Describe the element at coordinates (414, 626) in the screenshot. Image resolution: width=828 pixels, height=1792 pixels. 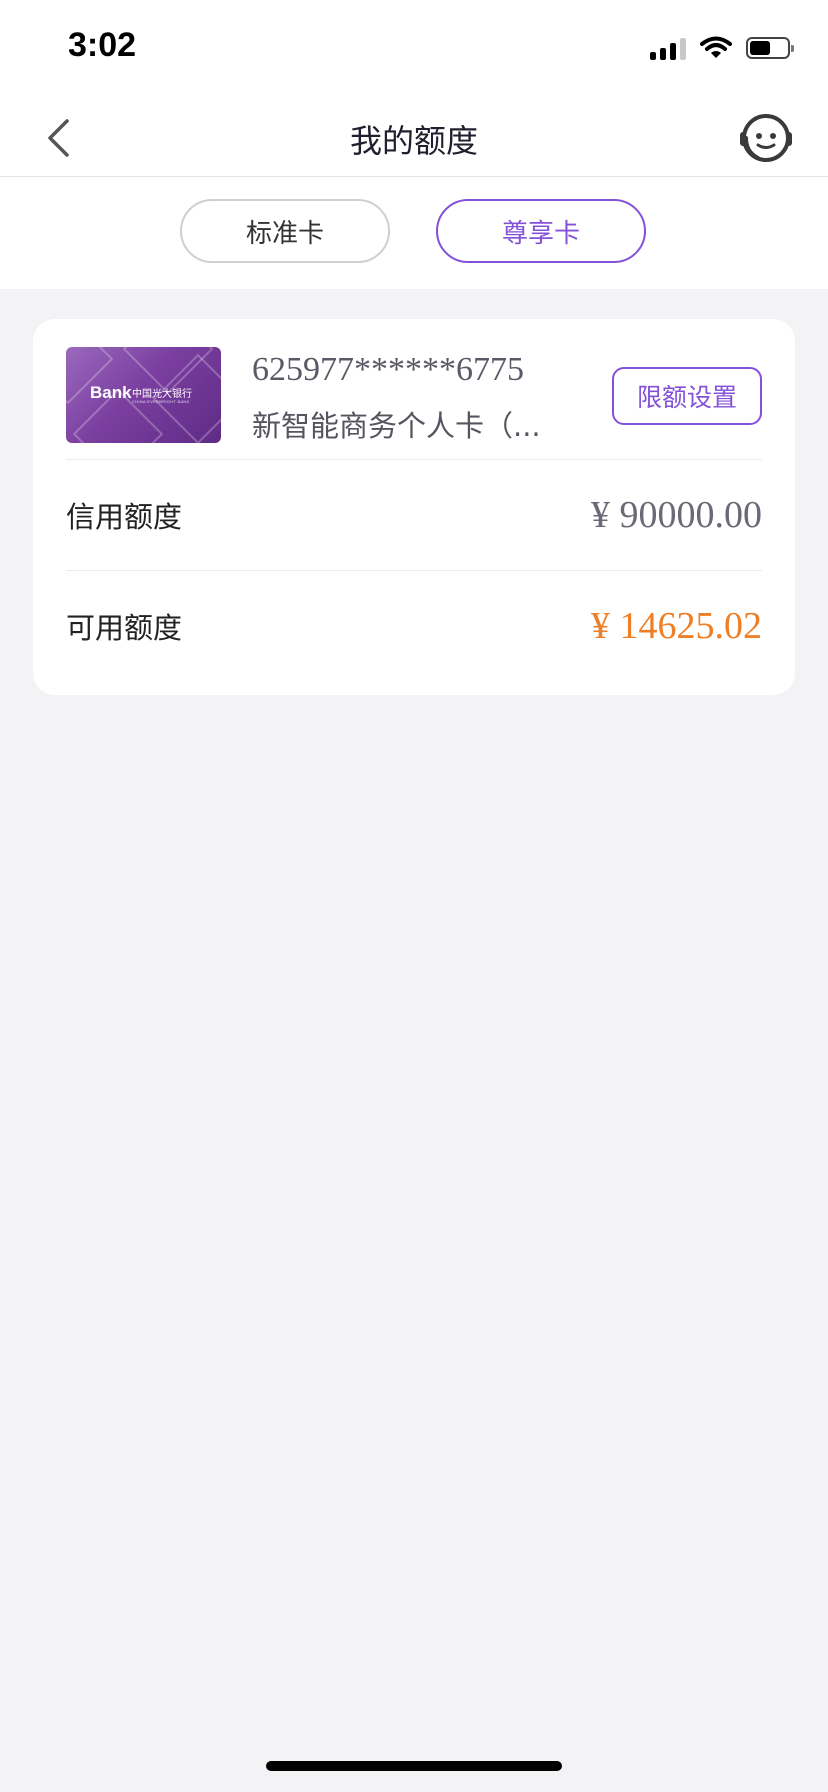
I see `available-limit-row: 可用额度 ¥ 14625.02` at that location.